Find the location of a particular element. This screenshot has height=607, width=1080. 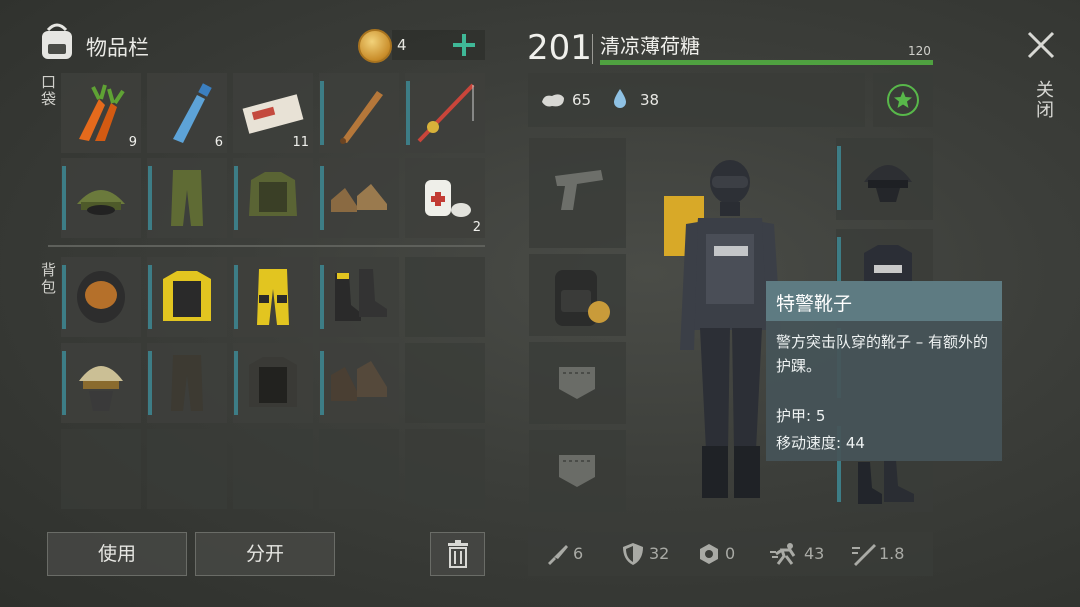

radiation-value: 0 is located at coordinates (730, 553).